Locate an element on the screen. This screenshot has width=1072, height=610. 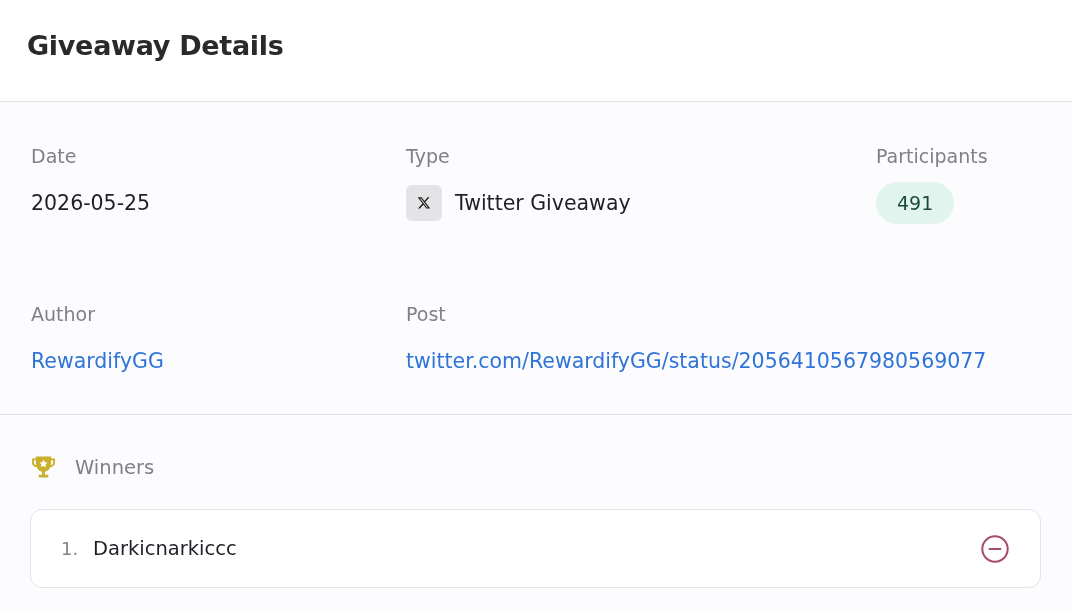
field-label: Participants is located at coordinates (932, 156).